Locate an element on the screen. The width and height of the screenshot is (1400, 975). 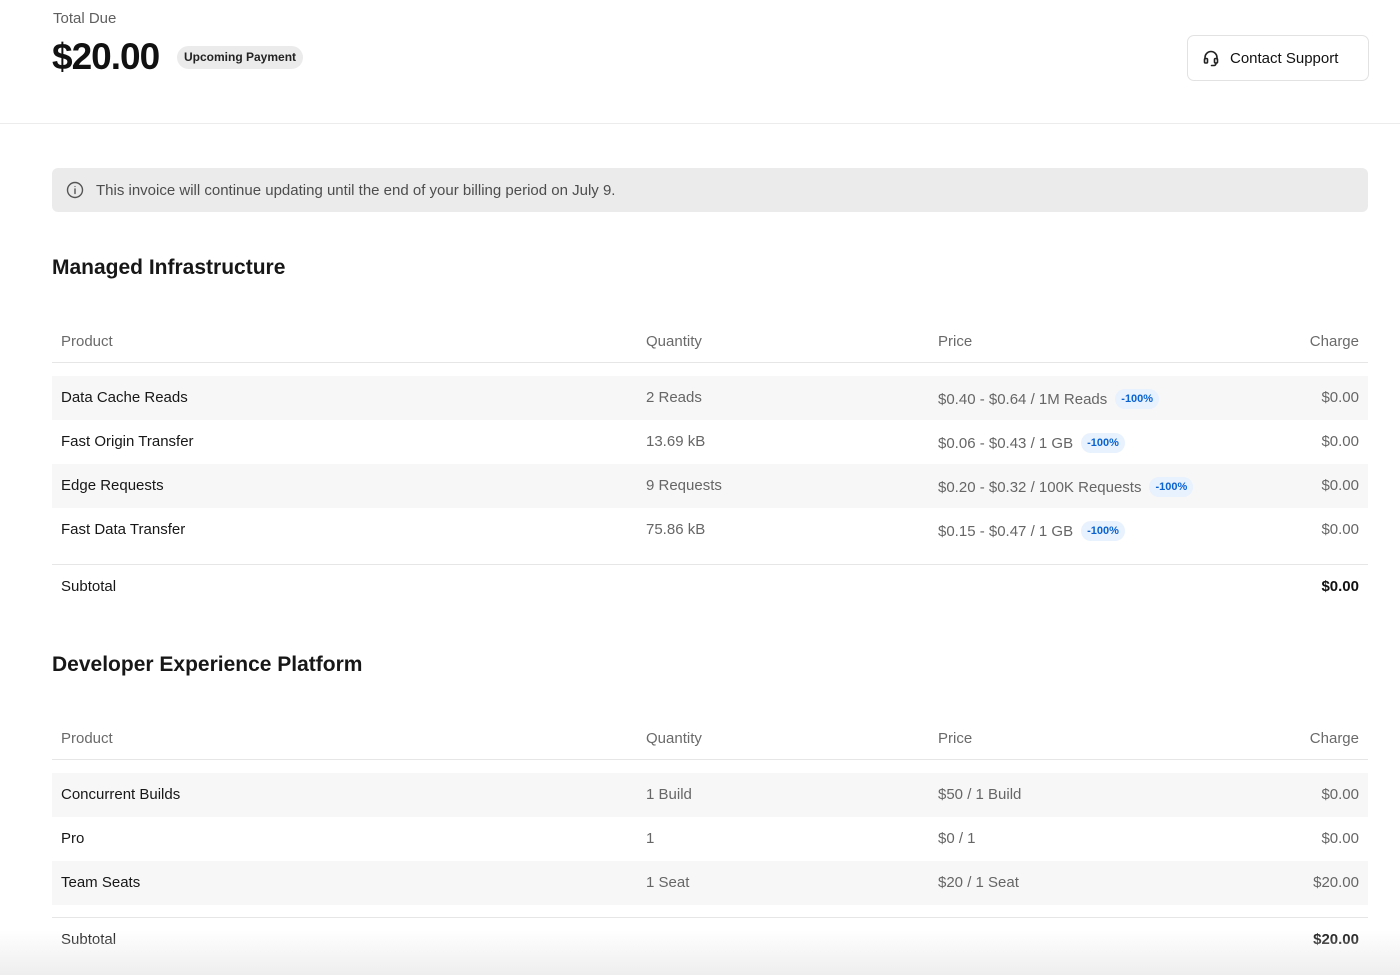
quantity-value: 1 Build is located at coordinates (669, 794).